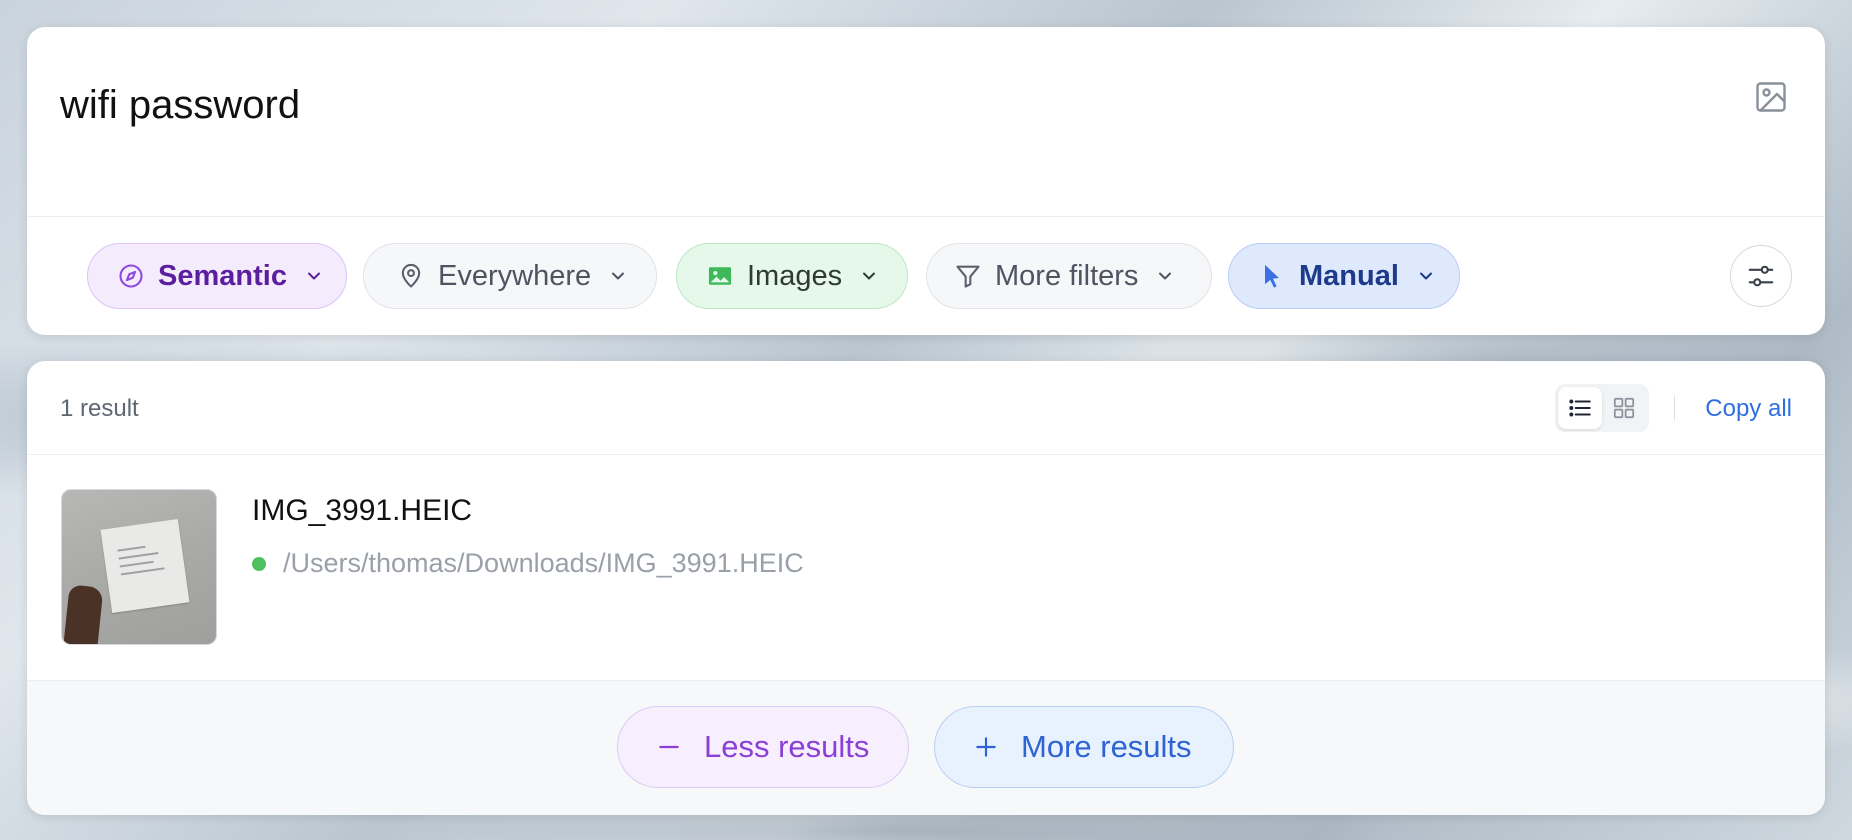  I want to click on list-view-button, so click(1580, 408).